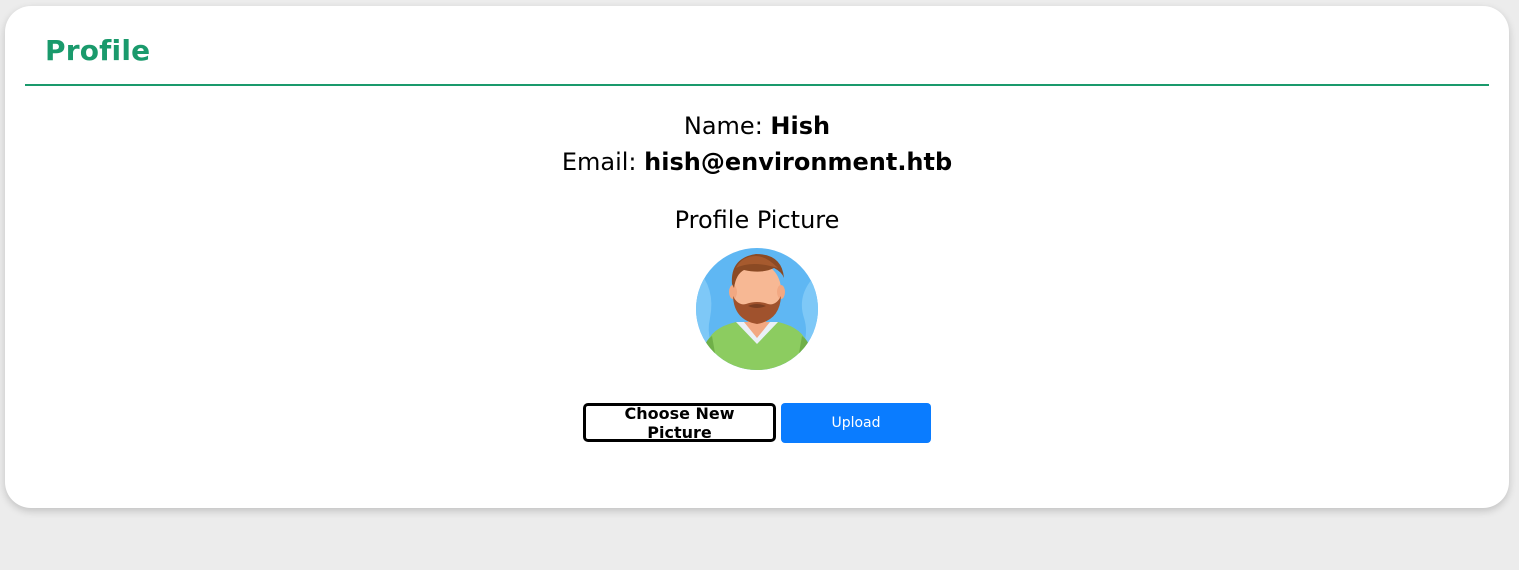 Image resolution: width=1519 pixels, height=570 pixels. I want to click on title-divider, so click(757, 85).